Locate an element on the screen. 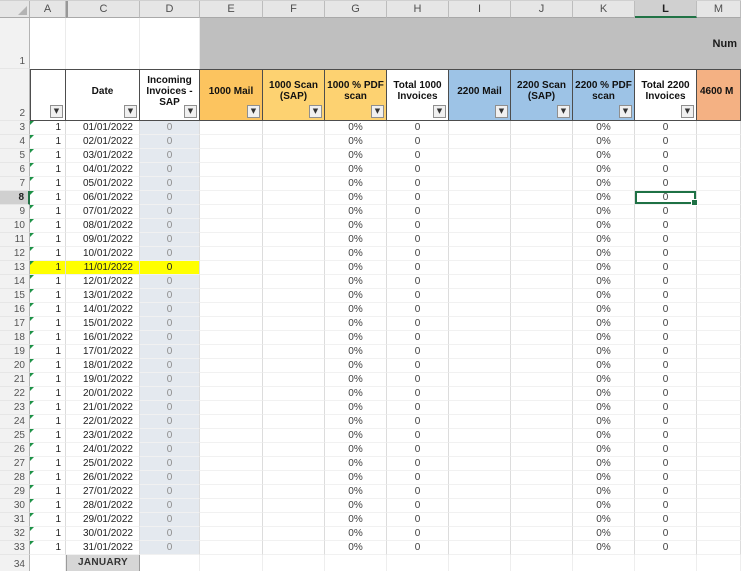  cell-F30 is located at coordinates (294, 506).